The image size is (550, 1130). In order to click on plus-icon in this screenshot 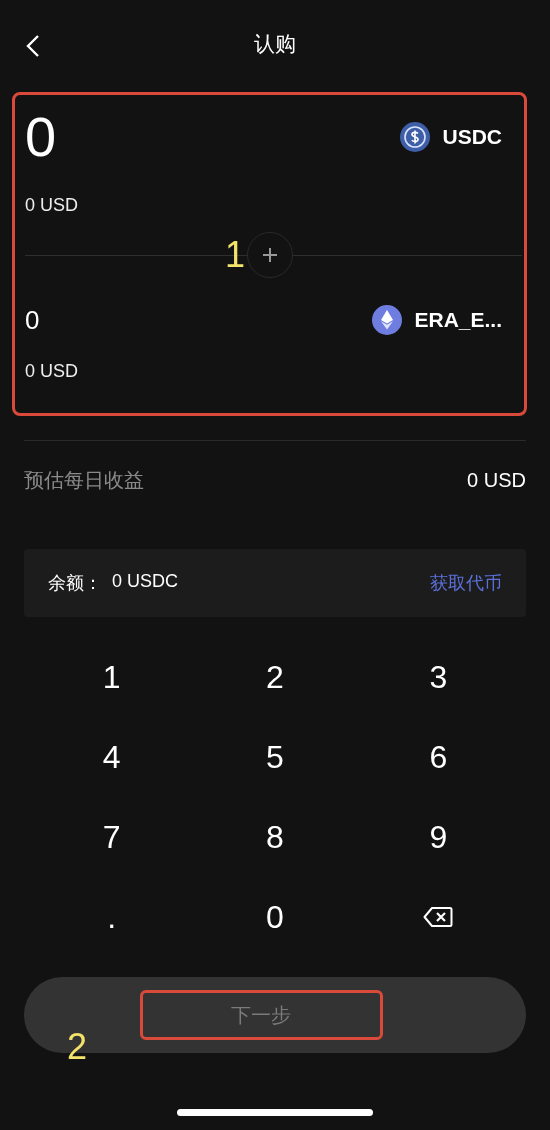, I will do `click(269, 255)`.